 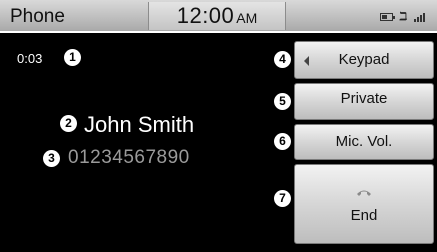 I want to click on callout-3: 3, so click(x=51, y=158).